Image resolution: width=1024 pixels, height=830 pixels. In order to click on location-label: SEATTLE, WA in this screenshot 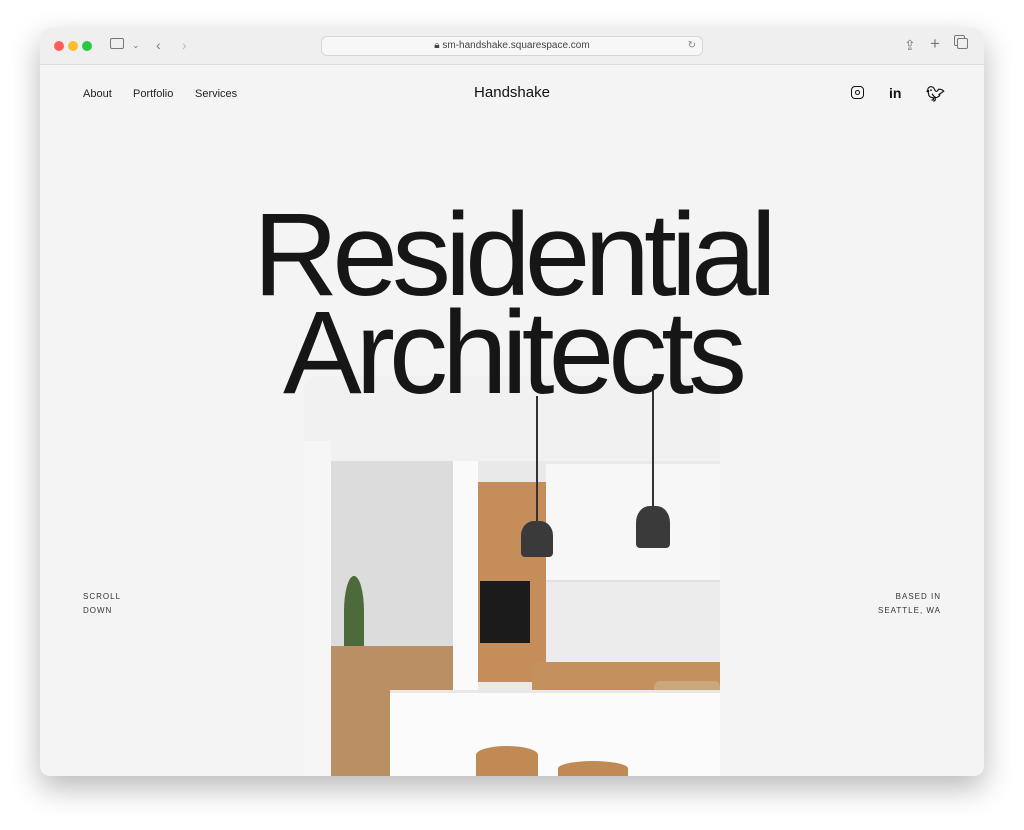, I will do `click(909, 610)`.